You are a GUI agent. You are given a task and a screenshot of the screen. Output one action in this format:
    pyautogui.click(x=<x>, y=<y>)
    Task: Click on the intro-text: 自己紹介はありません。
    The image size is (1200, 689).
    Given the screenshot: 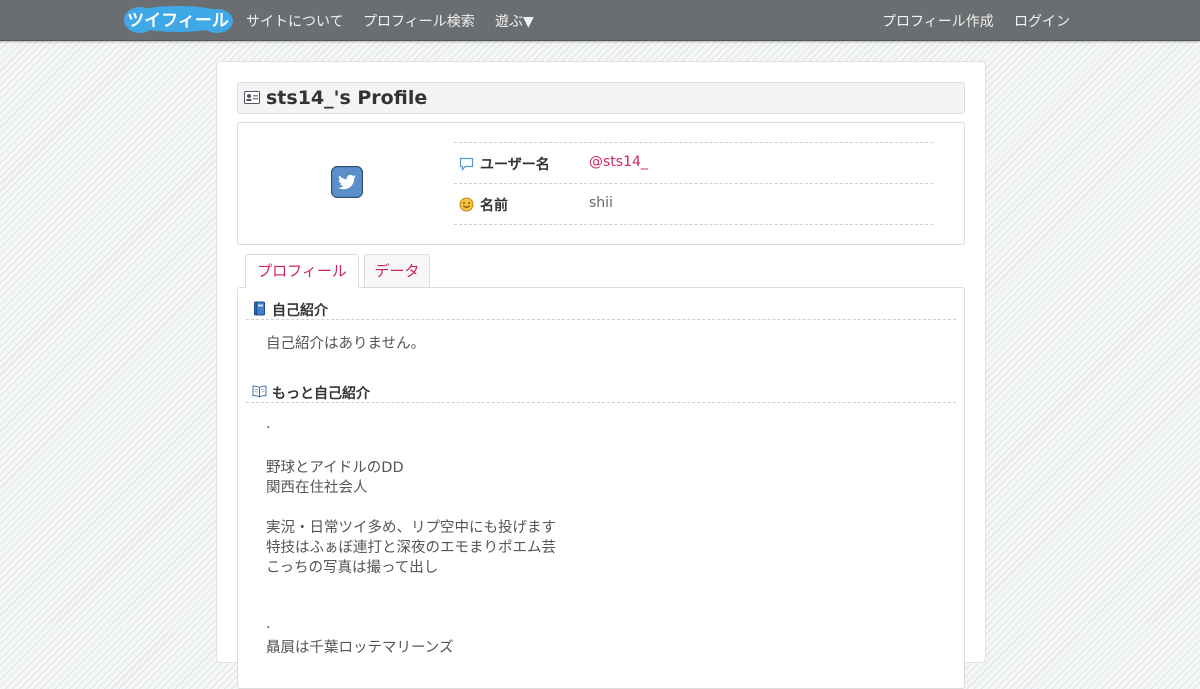 What is the action you would take?
    pyautogui.click(x=346, y=344)
    